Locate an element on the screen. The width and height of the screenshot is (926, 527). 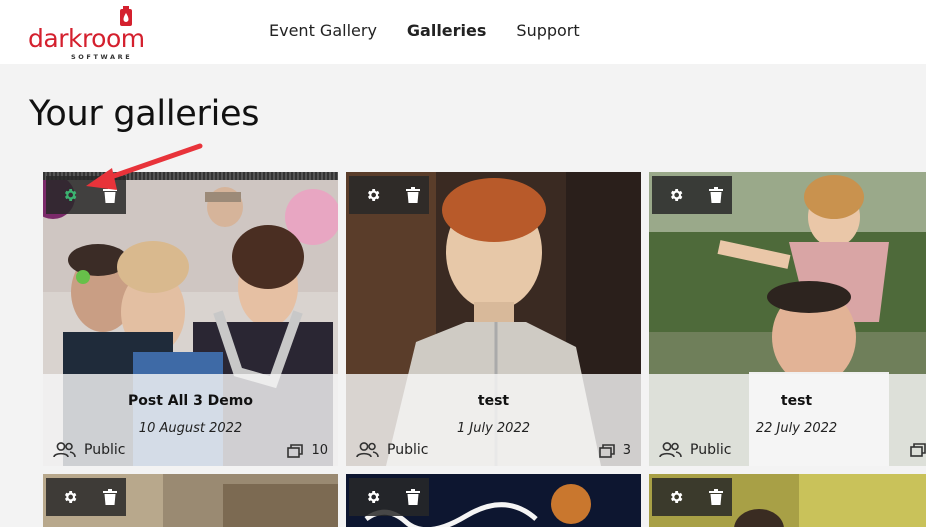
darkroom-logo: darkroom SOFTWARE is located at coordinates (88, 33).